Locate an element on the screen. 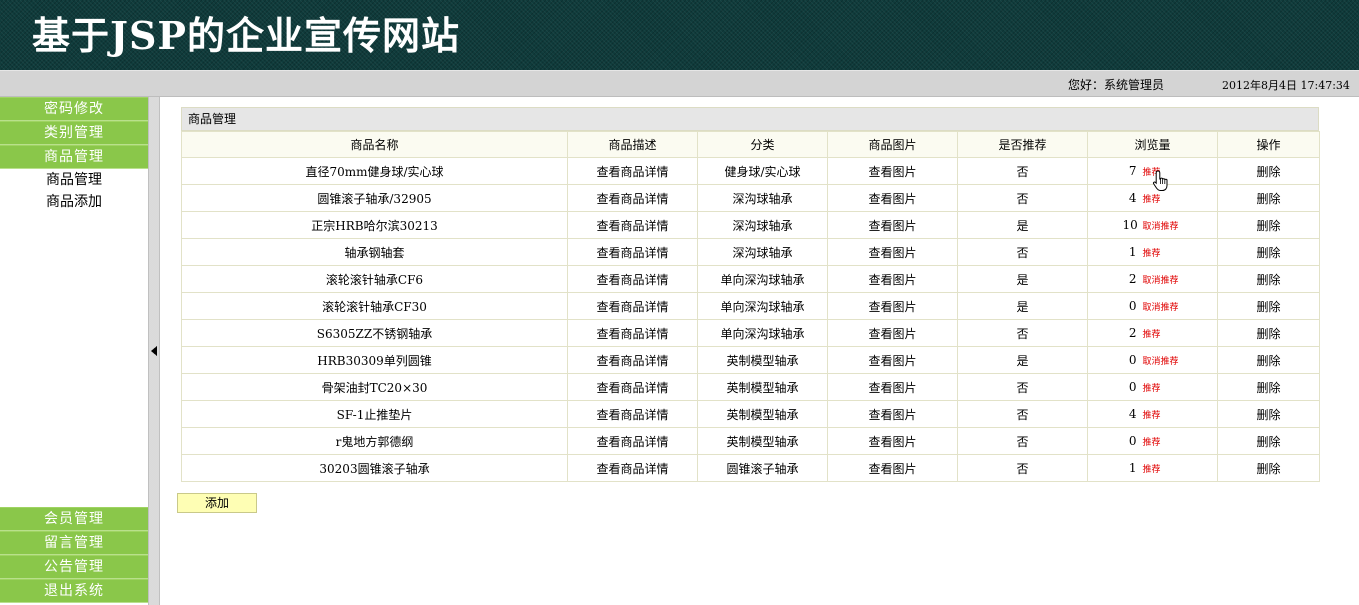 The image size is (1359, 605). product-name: 轴承钢轴套 is located at coordinates (374, 252).